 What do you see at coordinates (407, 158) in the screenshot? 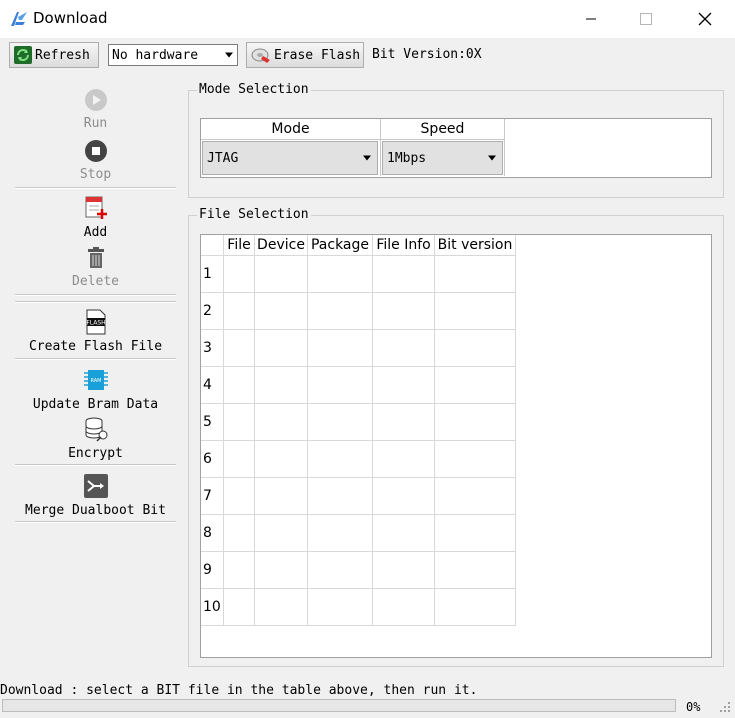
I see `speed-value: 1Mbps` at bounding box center [407, 158].